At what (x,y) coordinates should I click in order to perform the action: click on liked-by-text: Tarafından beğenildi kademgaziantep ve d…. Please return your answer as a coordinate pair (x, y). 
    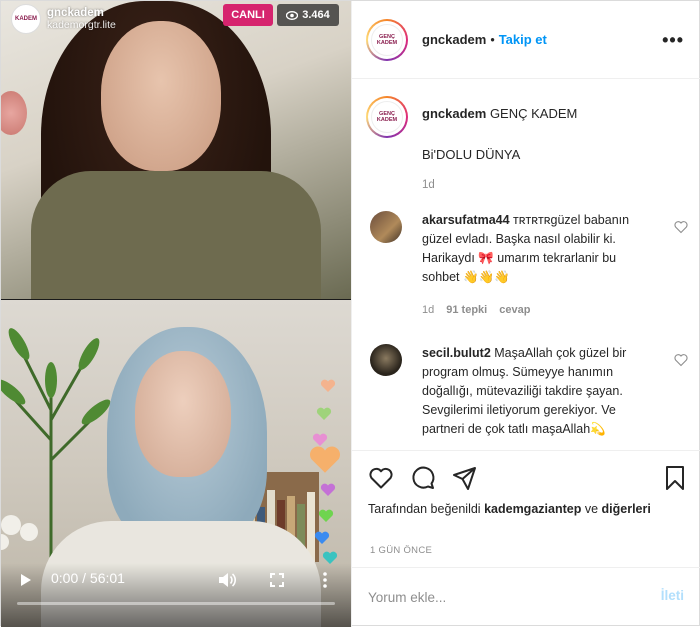
    Looking at the image, I should click on (528, 509).